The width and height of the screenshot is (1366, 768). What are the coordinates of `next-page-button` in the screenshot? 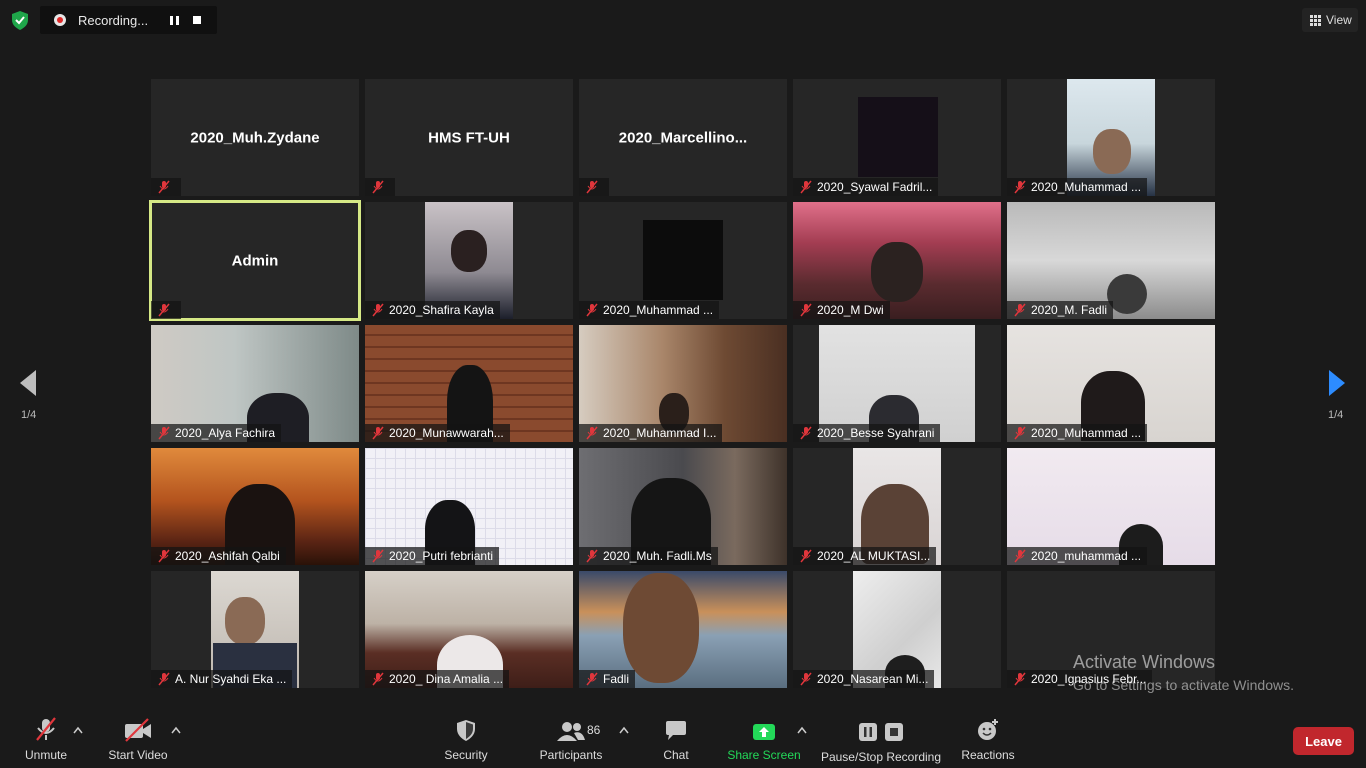 It's located at (1337, 385).